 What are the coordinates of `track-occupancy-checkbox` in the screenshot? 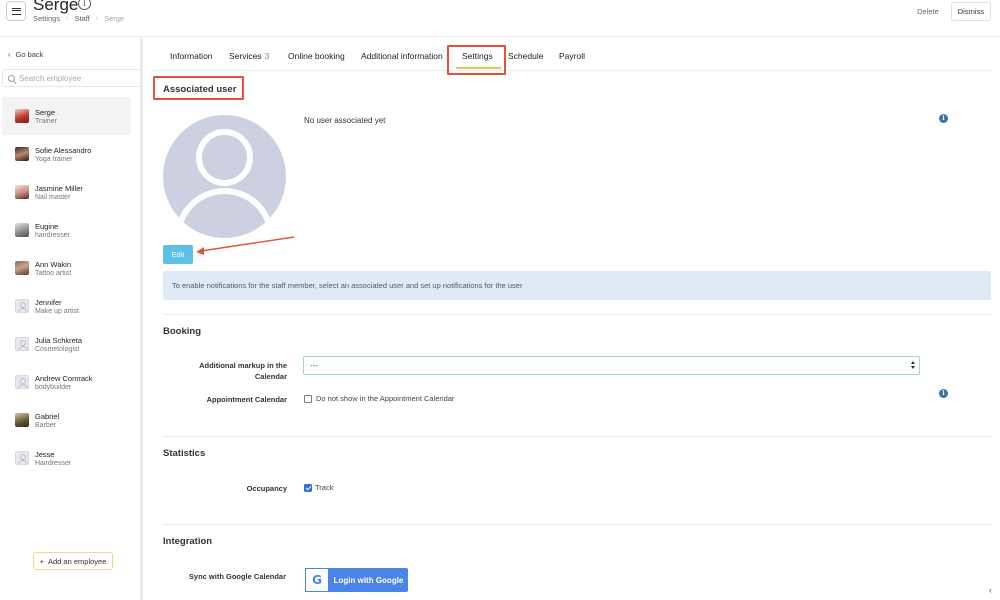 It's located at (308, 488).